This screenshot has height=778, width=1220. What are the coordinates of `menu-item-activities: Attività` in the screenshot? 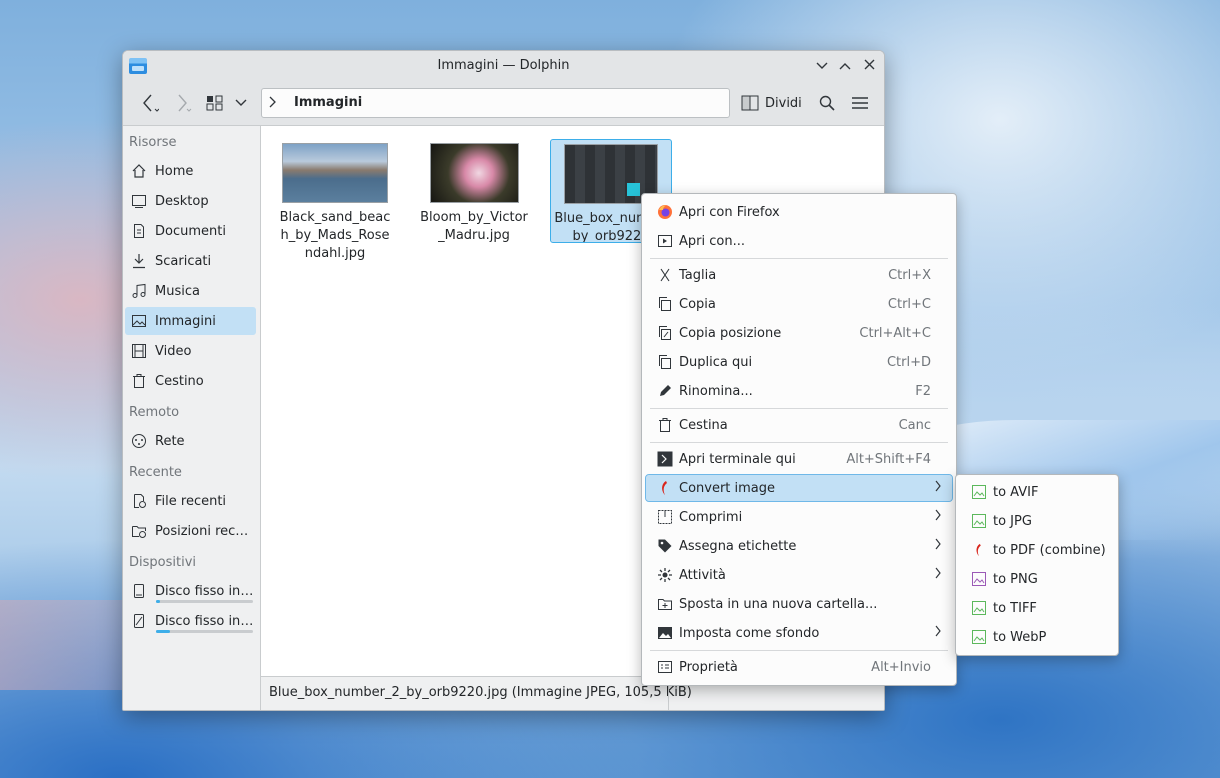 It's located at (799, 575).